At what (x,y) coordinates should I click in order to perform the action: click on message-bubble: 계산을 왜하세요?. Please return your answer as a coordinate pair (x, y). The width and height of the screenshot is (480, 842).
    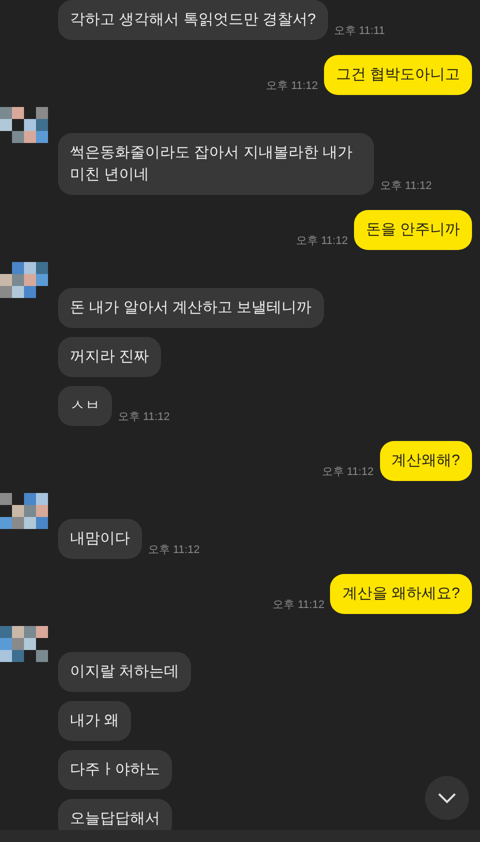
    Looking at the image, I should click on (401, 594).